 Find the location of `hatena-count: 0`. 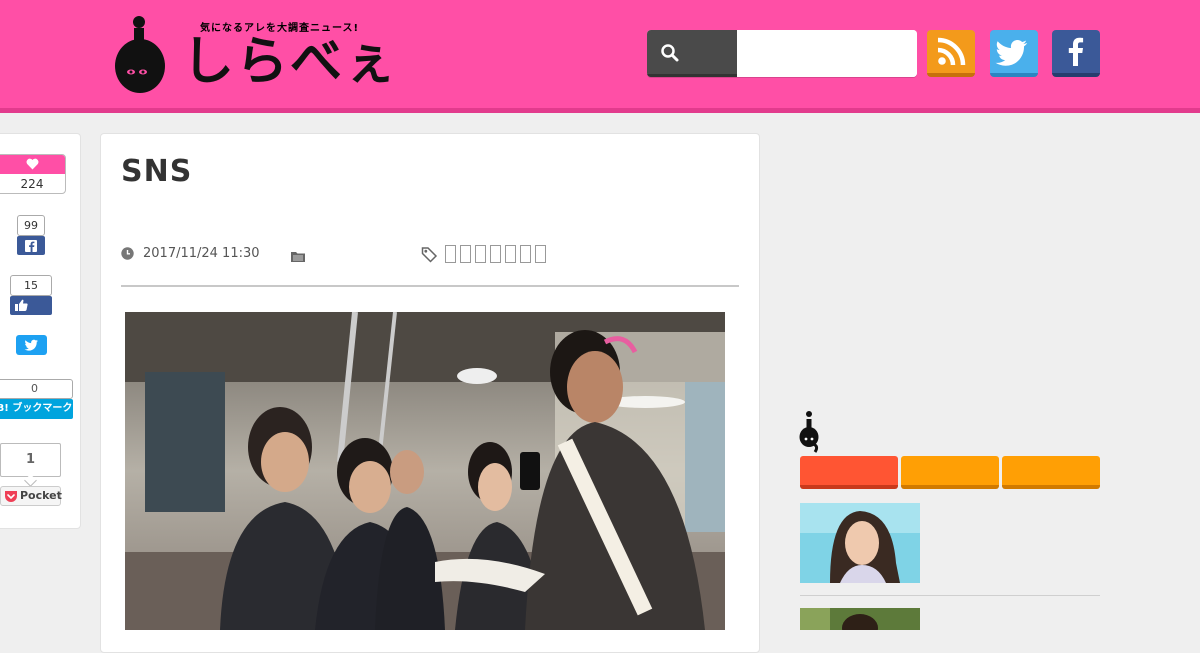

hatena-count: 0 is located at coordinates (36, 389).